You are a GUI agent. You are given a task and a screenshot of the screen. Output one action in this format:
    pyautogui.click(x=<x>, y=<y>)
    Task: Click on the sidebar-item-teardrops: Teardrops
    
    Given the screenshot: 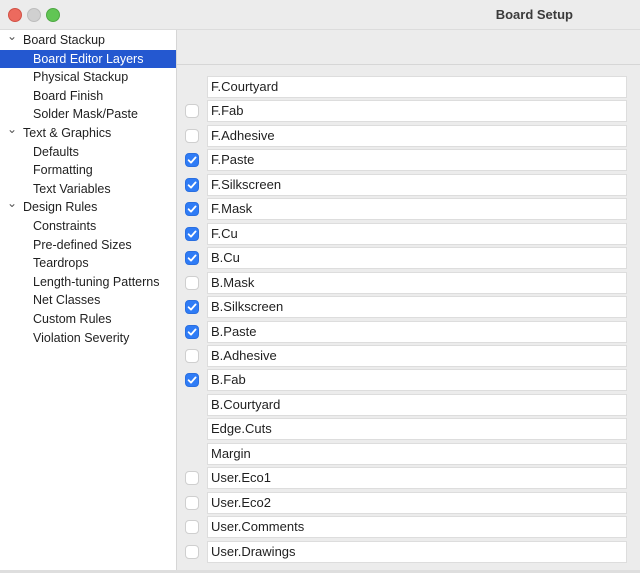 What is the action you would take?
    pyautogui.click(x=88, y=263)
    